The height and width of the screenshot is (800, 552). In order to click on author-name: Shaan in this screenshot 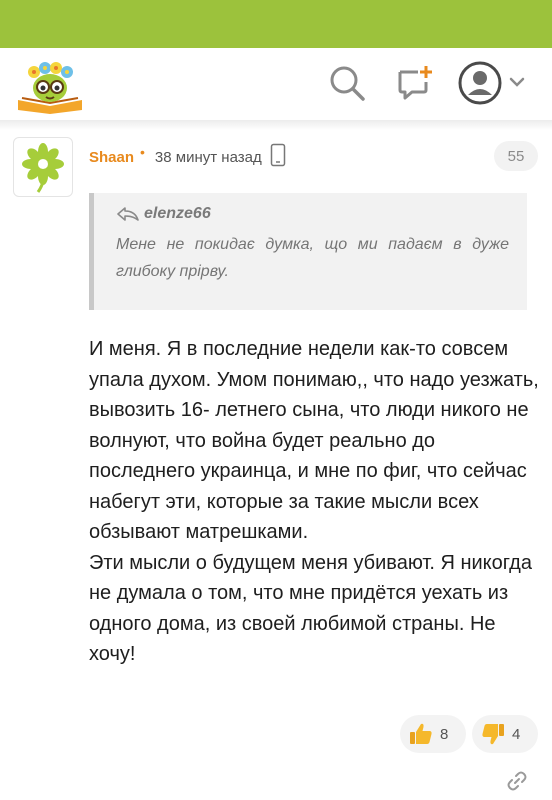, I will do `click(111, 157)`.